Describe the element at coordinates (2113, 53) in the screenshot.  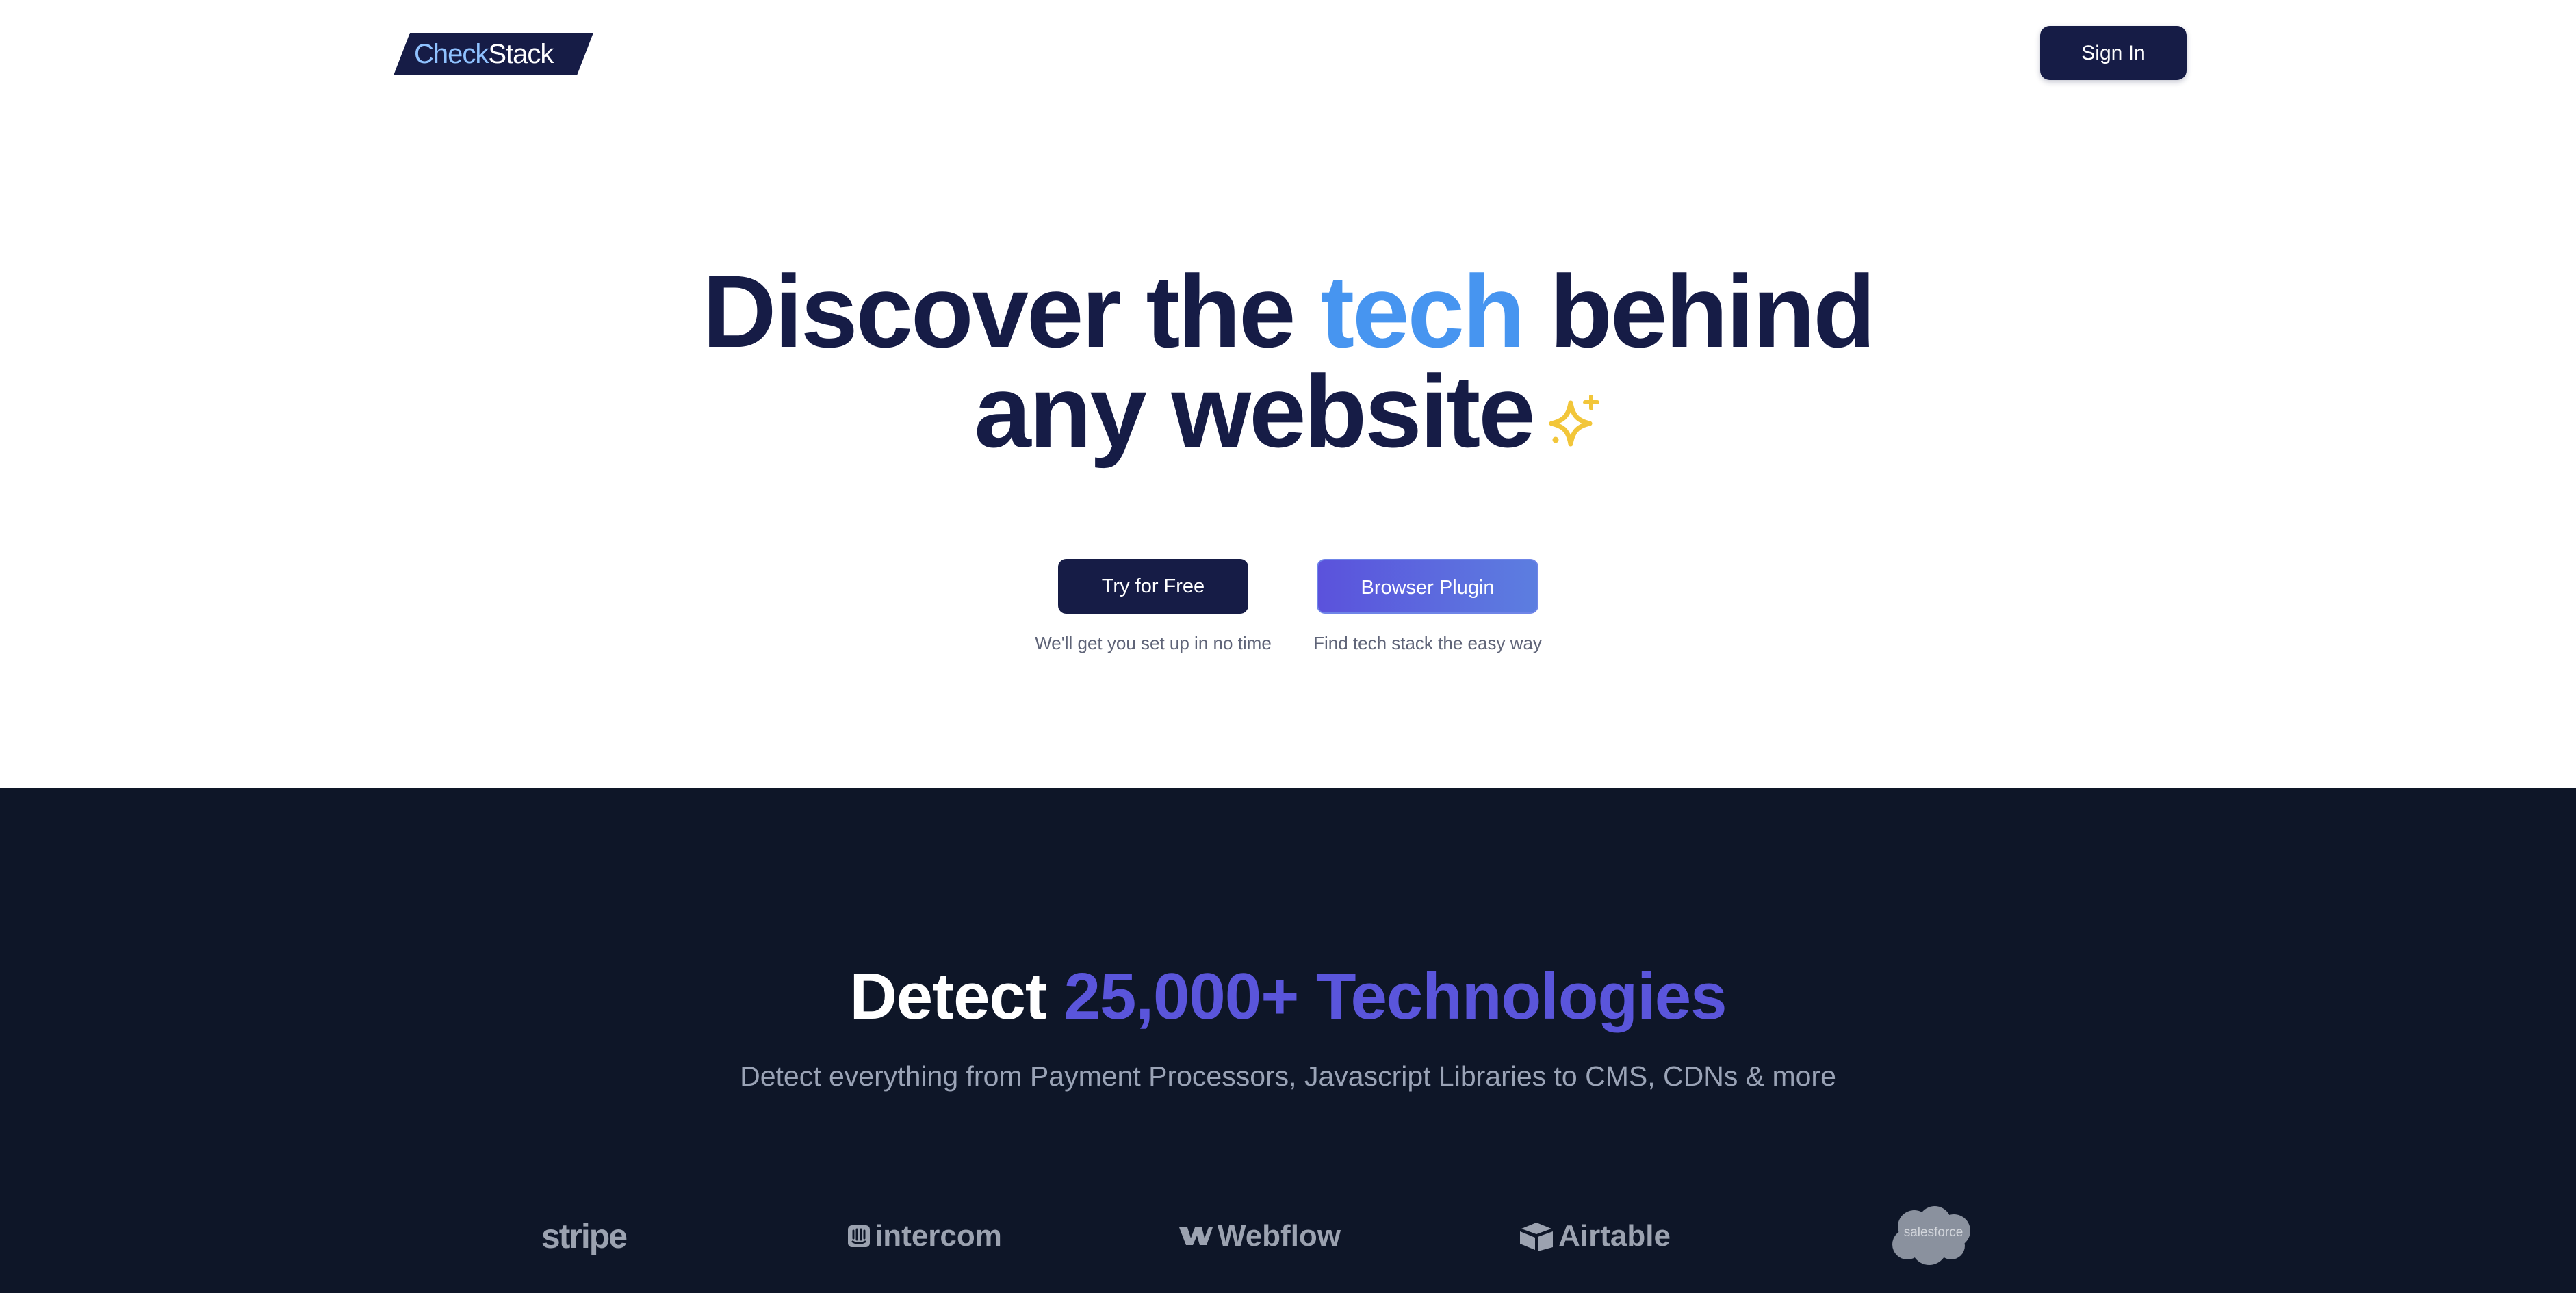
I see `sign-in-button: Sign In` at that location.